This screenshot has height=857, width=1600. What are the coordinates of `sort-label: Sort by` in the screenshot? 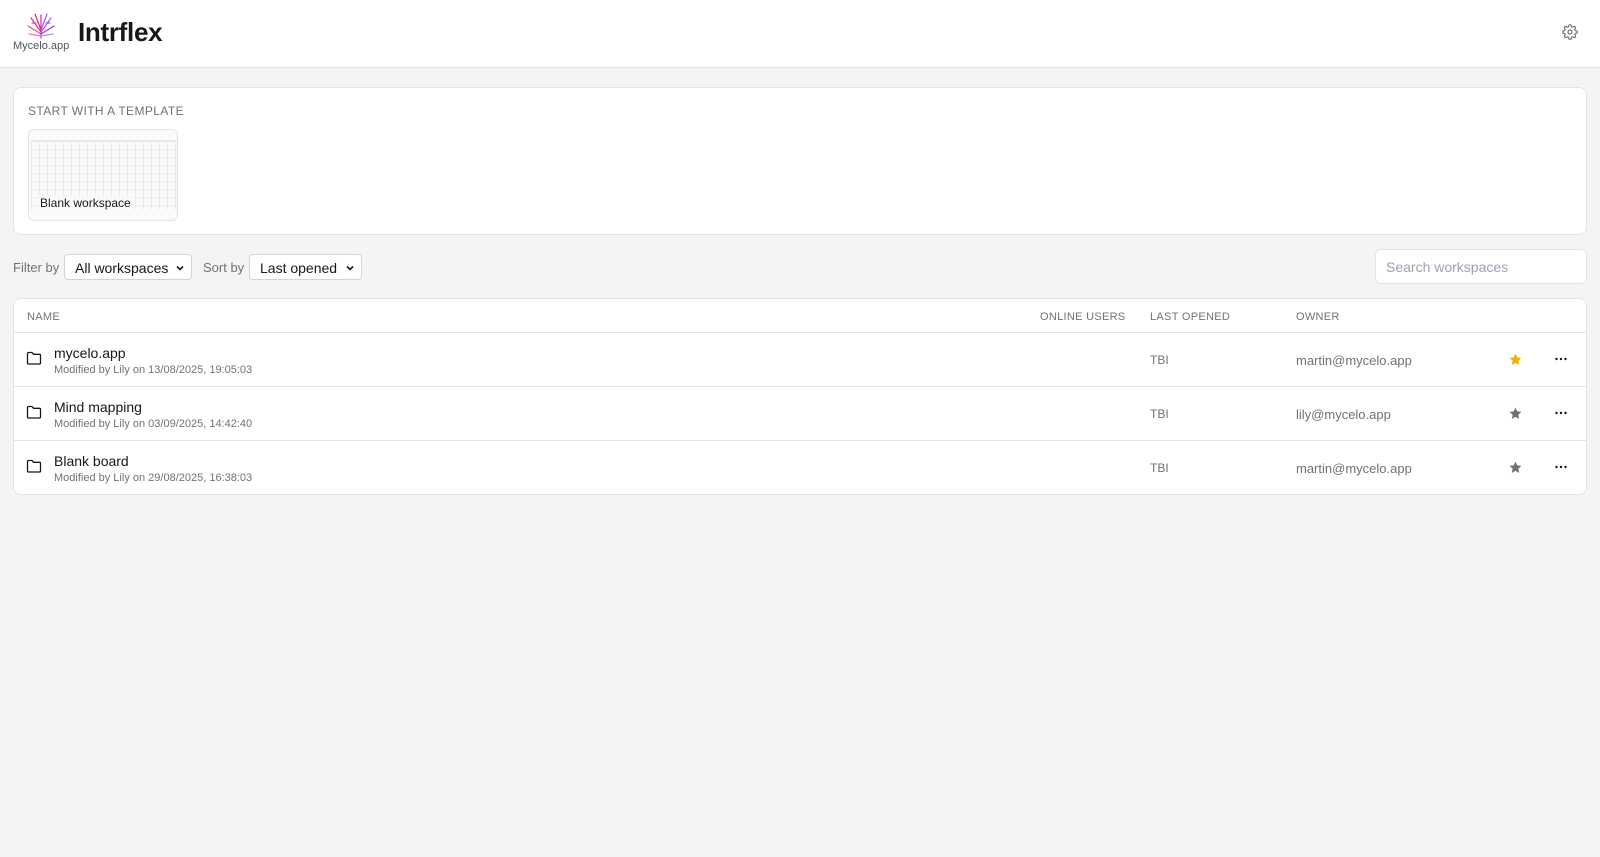 It's located at (224, 267).